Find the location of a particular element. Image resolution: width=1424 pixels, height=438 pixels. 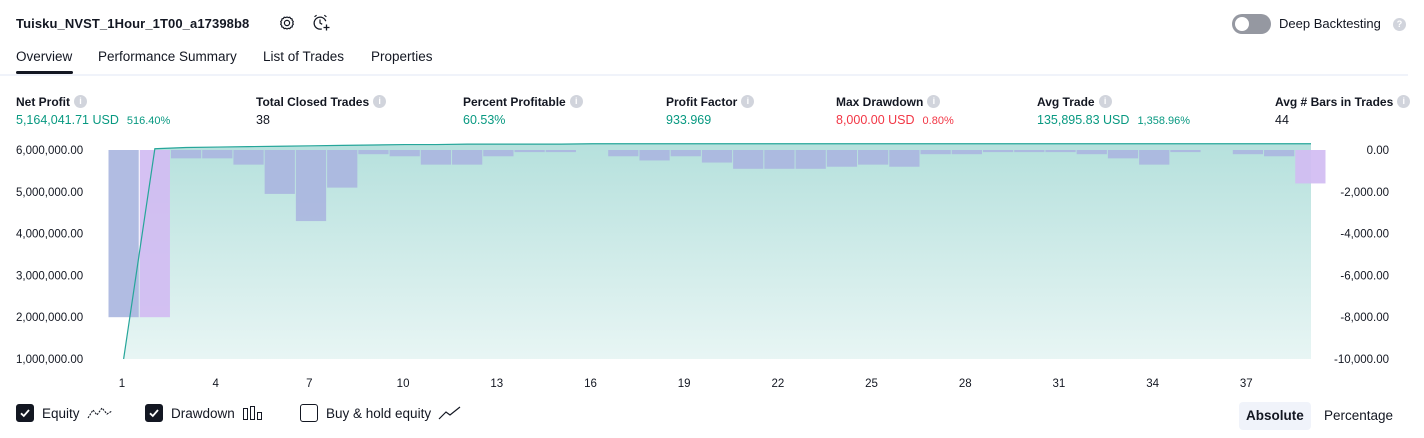

right-axis-tick-label: -4,000.00 is located at coordinates (1364, 235).